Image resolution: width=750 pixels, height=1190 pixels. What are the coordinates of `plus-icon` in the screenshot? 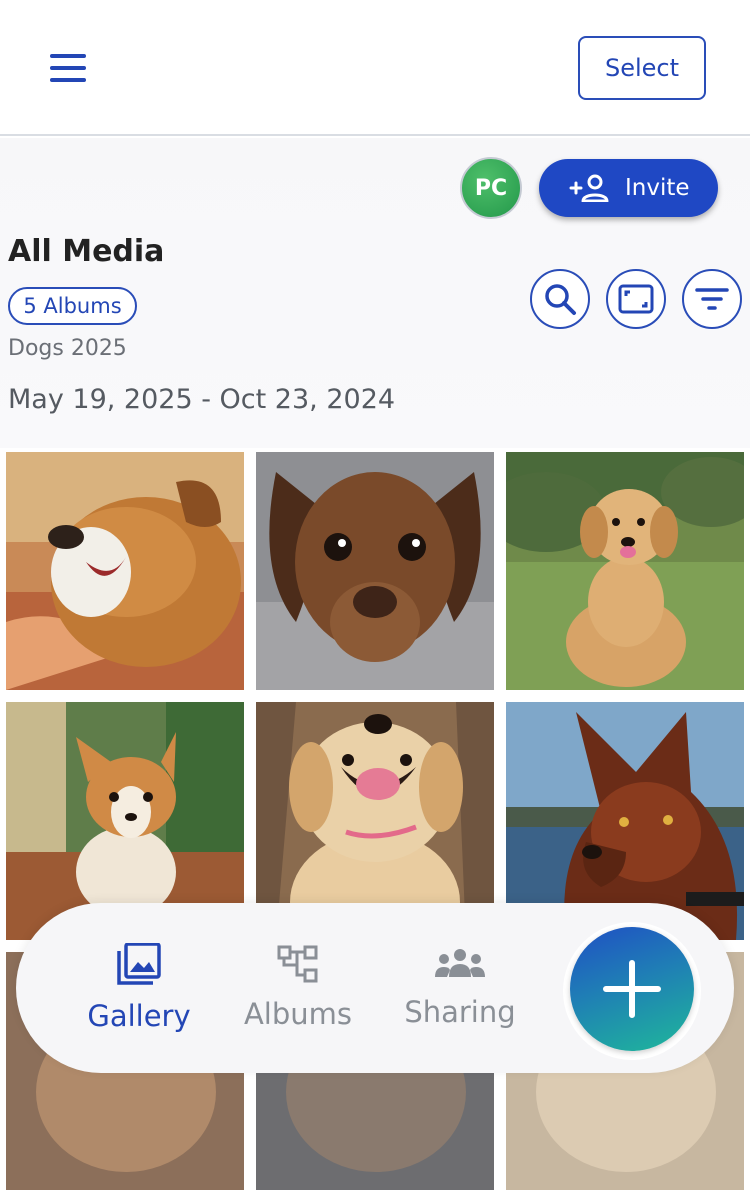 It's located at (632, 989).